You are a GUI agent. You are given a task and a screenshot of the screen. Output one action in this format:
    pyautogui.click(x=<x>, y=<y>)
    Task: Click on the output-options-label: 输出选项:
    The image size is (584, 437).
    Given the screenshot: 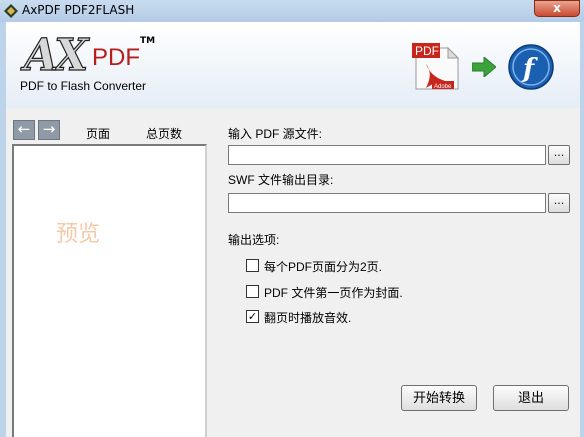 What is the action you would take?
    pyautogui.click(x=254, y=240)
    